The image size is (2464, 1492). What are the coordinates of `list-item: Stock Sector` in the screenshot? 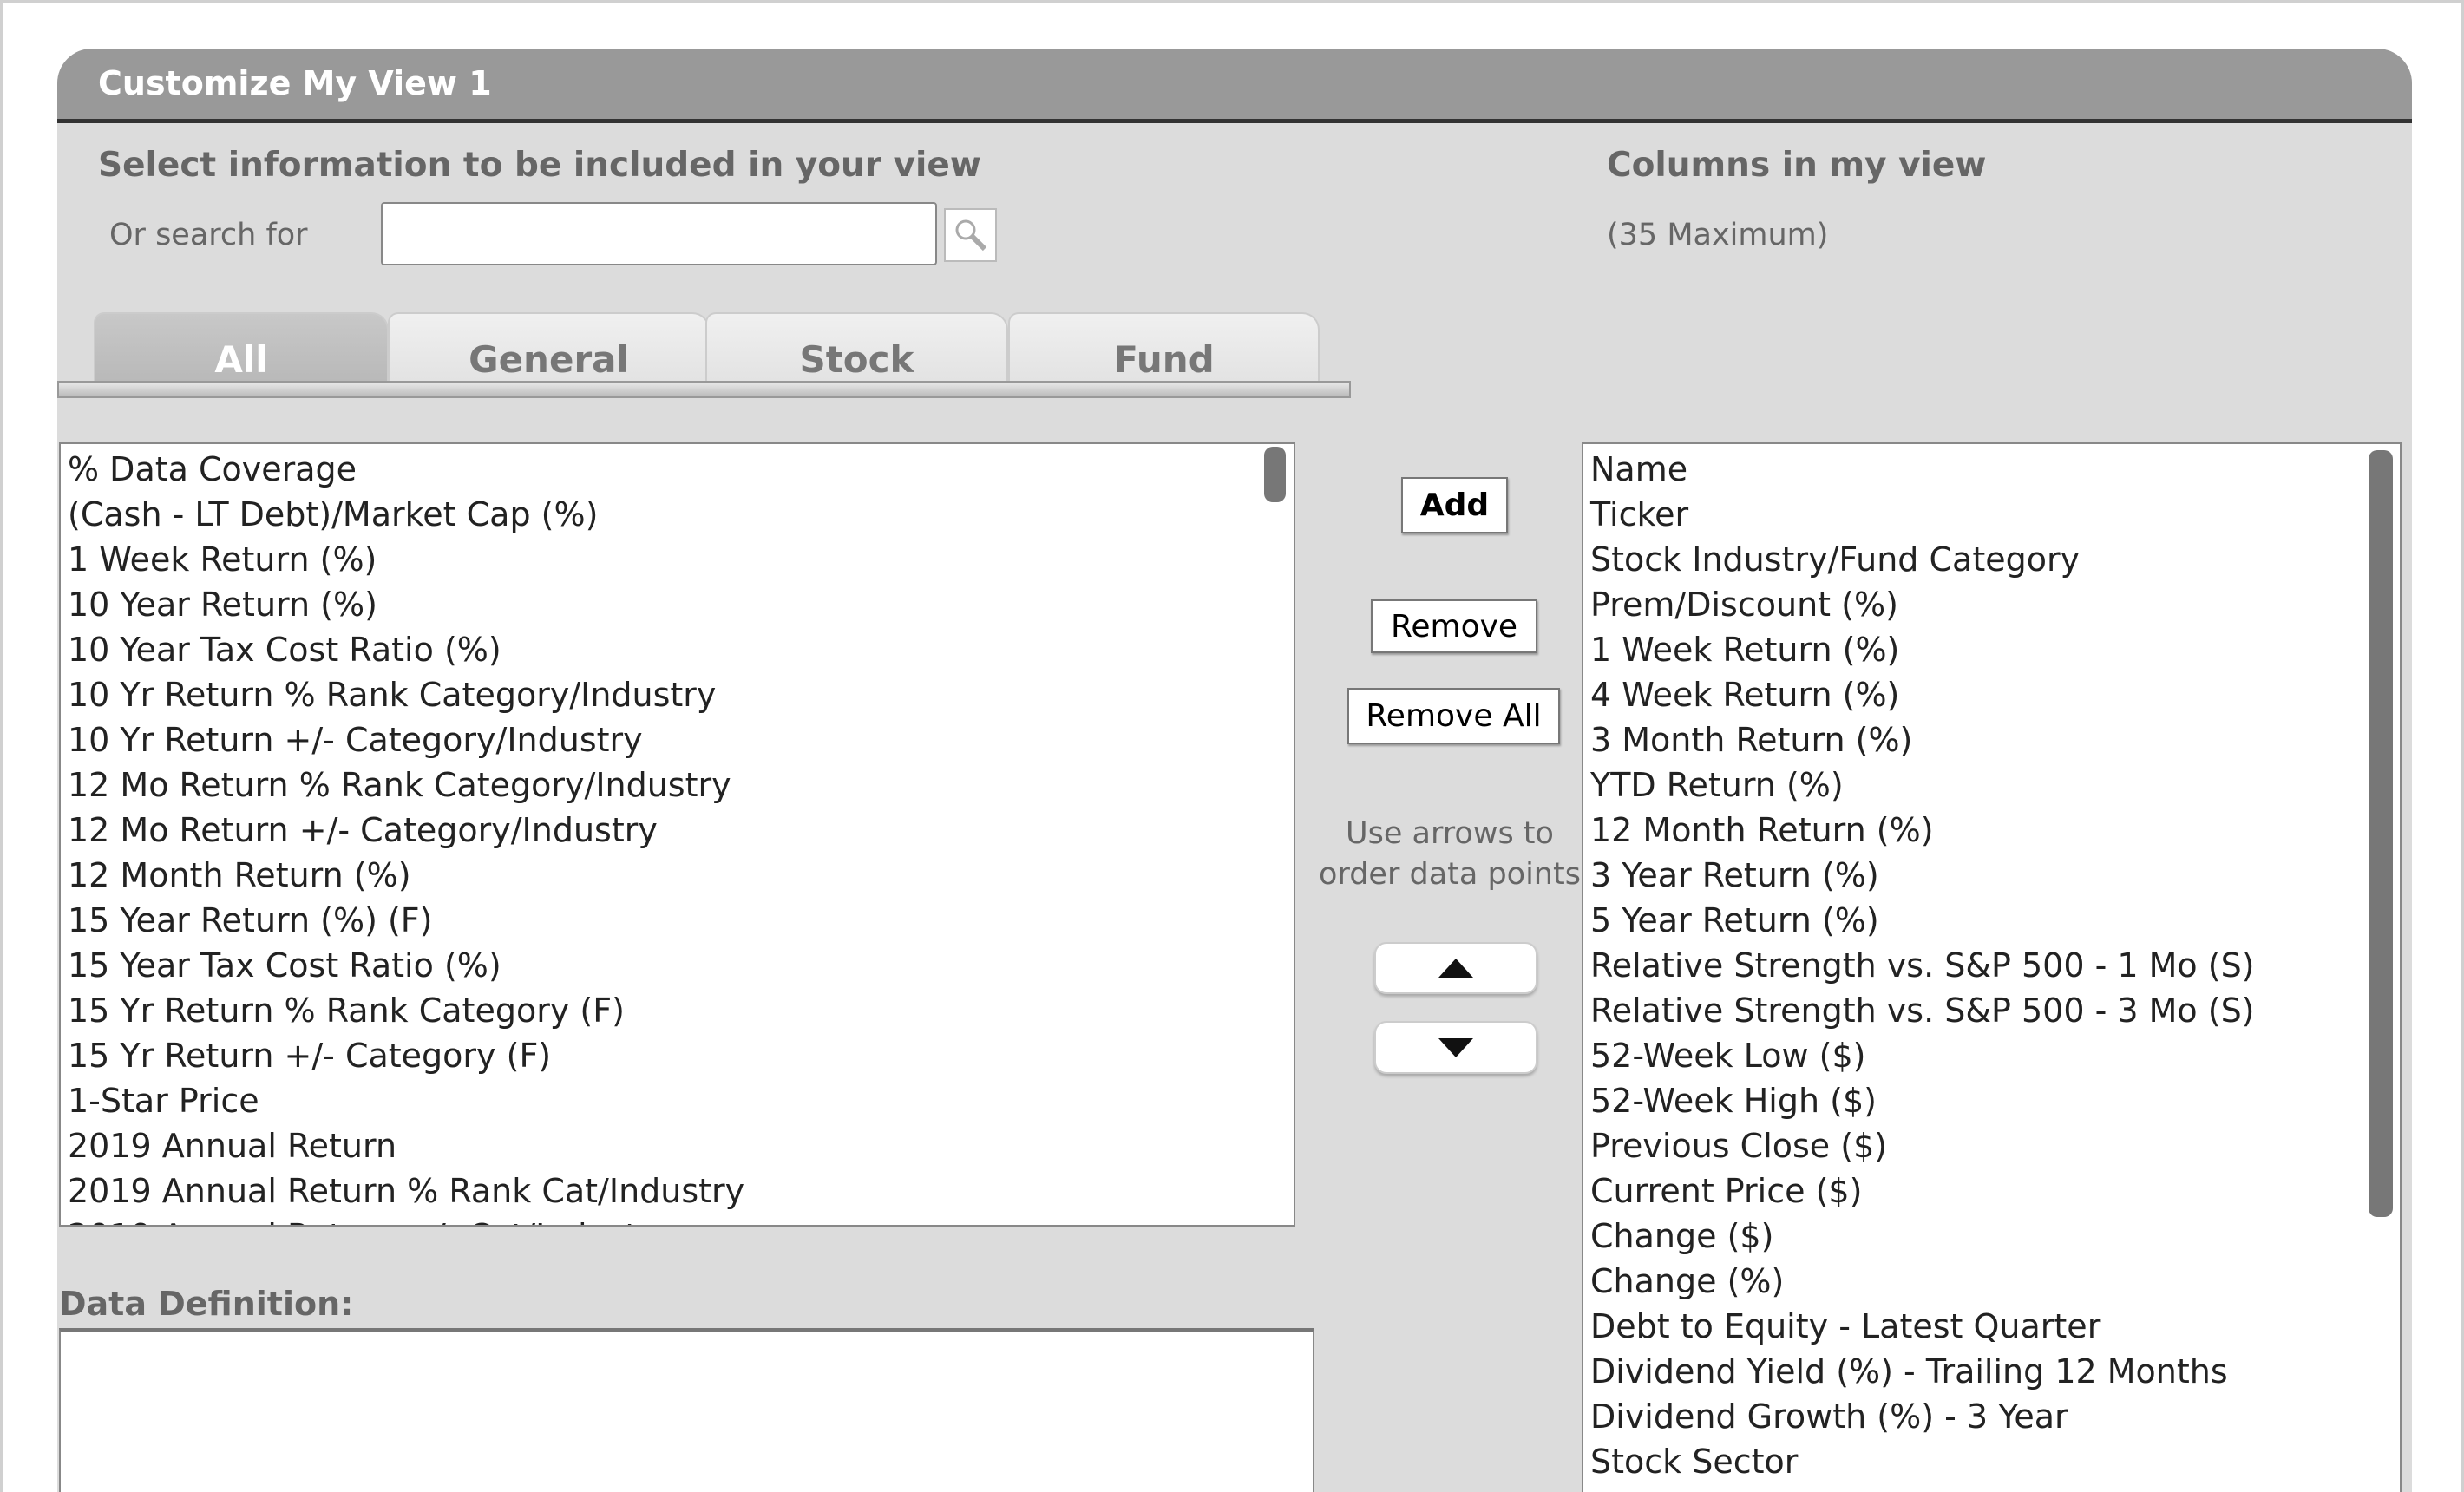 It's located at (1991, 1462).